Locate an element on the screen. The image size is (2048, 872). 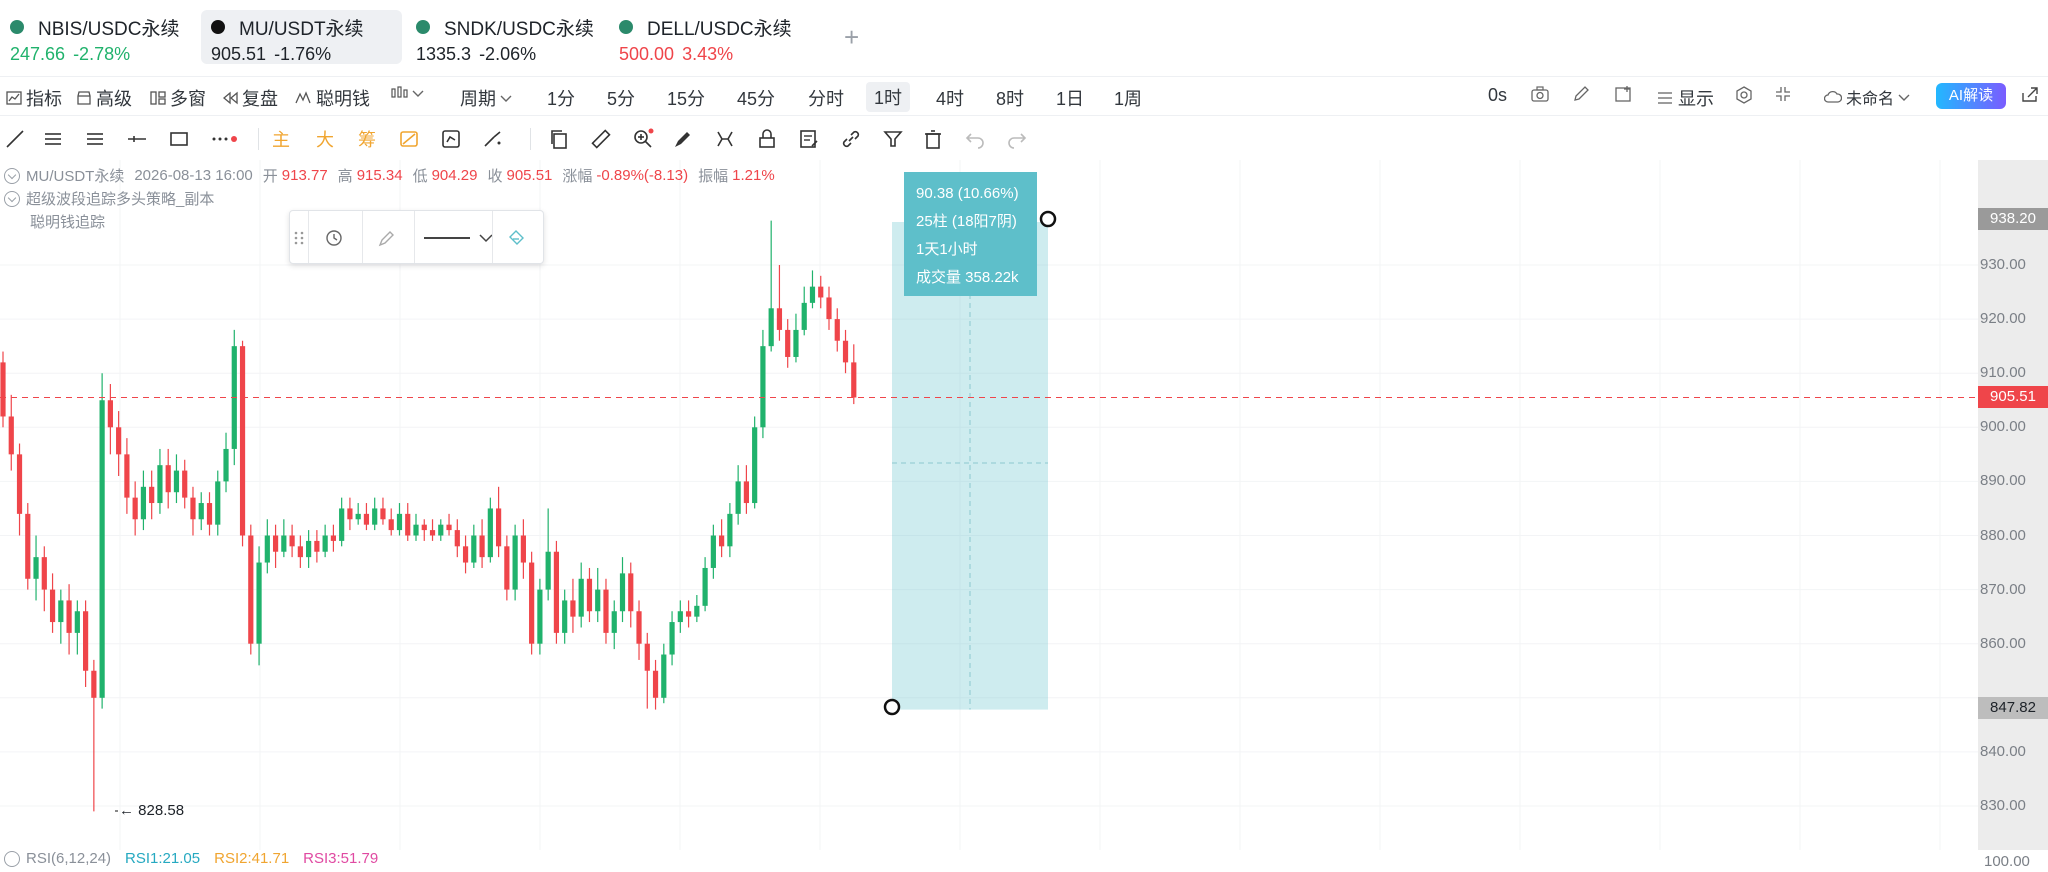
chip-distribution-icon: 筹 is located at coordinates (369, 138).